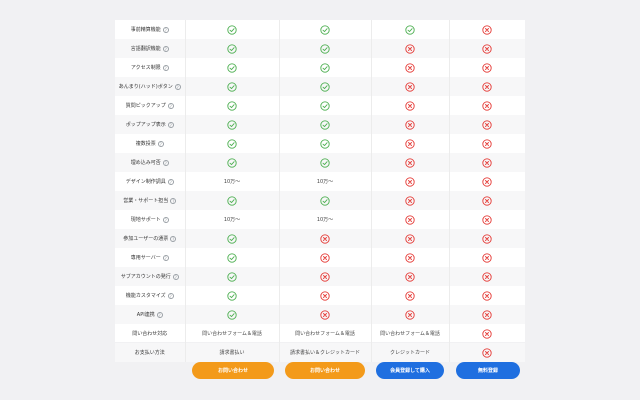 Image resolution: width=640 pixels, height=400 pixels. I want to click on feature-label: お支払い方法, so click(149, 353).